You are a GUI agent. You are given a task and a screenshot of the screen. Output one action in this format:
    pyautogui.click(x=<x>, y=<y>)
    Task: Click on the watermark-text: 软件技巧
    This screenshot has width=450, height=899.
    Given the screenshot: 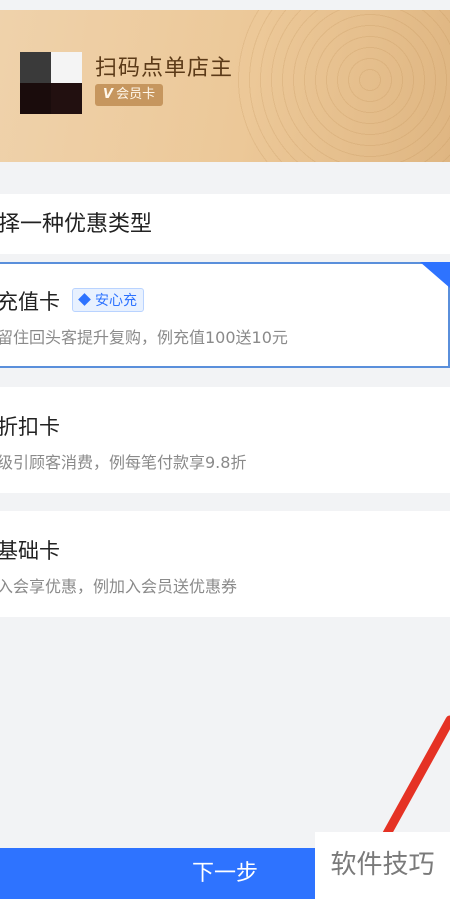 What is the action you would take?
    pyautogui.click(x=382, y=865)
    